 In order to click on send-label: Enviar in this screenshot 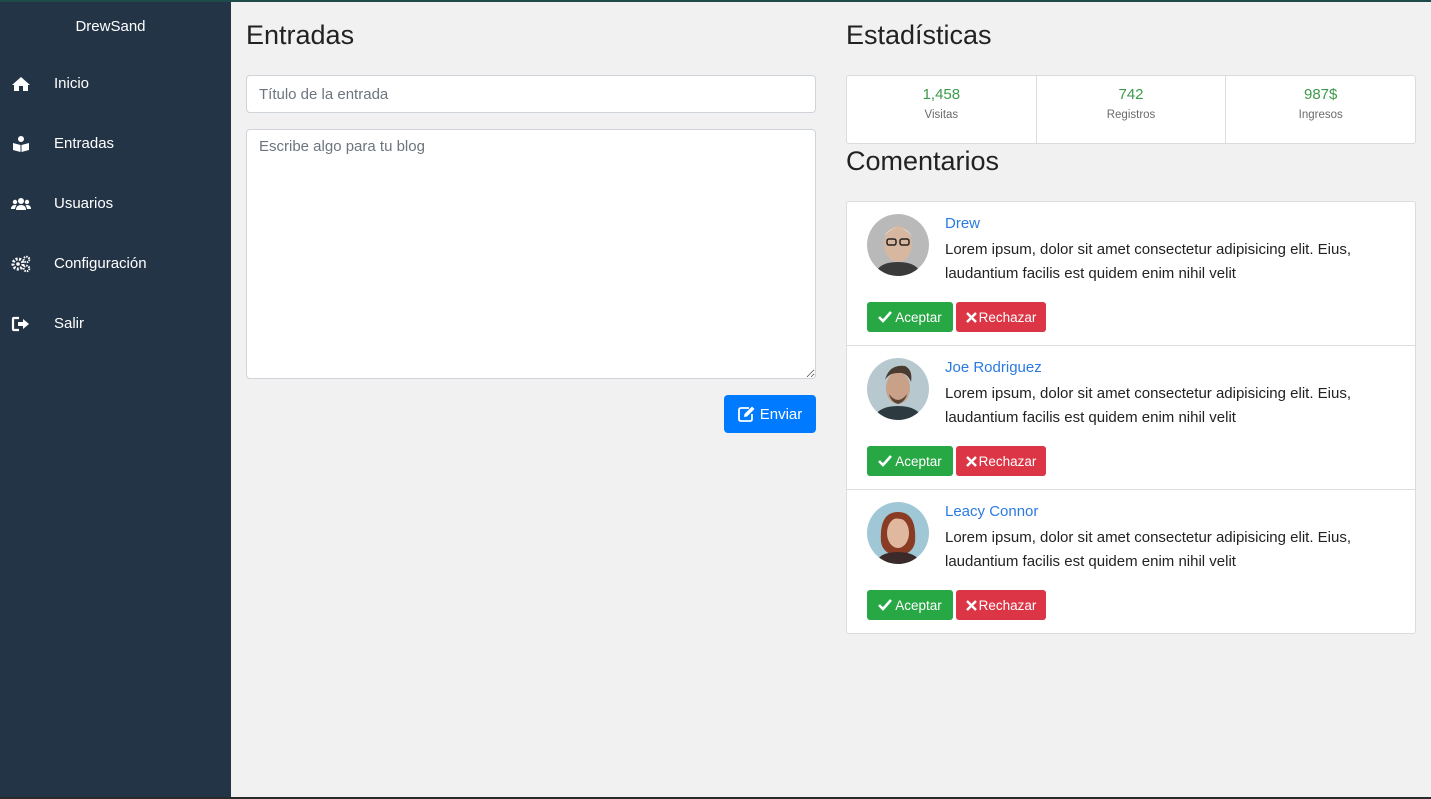, I will do `click(781, 414)`.